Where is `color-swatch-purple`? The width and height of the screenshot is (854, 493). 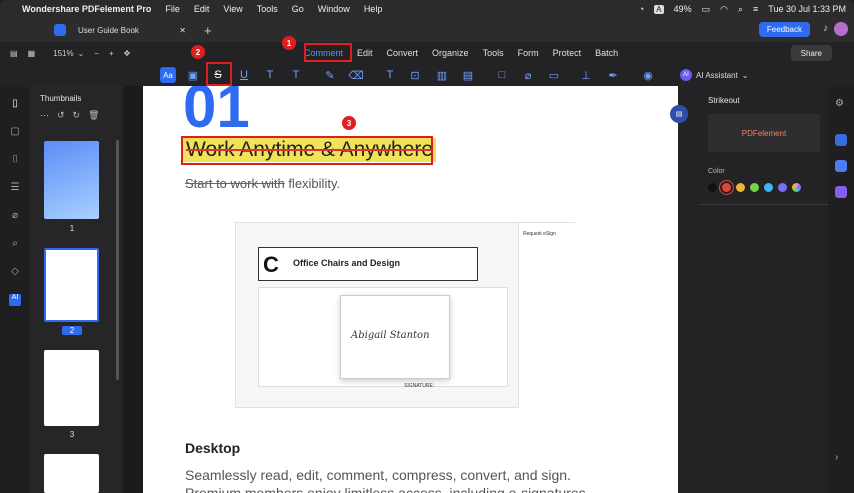
color-swatch-purple is located at coordinates (782, 187).